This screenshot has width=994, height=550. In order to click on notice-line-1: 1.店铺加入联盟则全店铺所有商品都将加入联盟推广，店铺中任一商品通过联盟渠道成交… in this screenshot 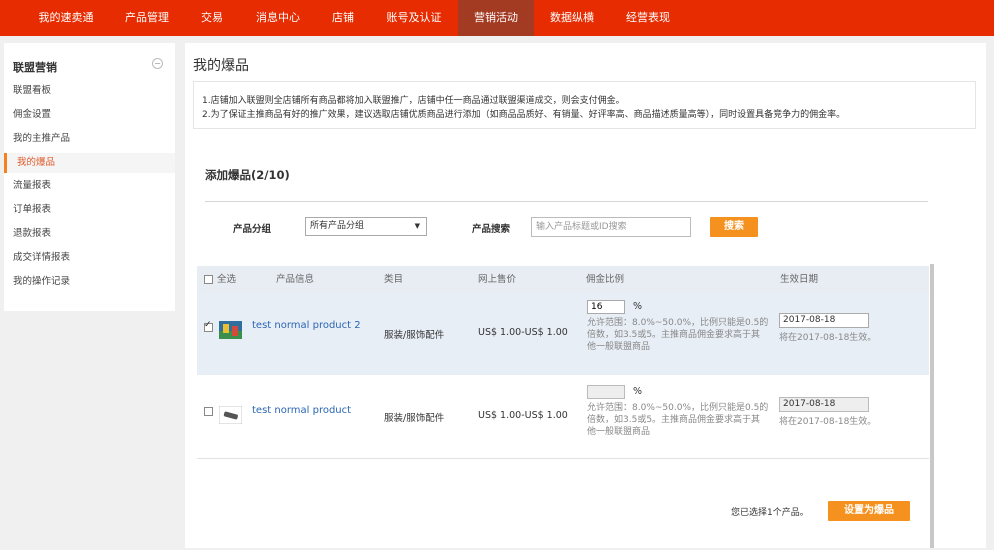, I will do `click(413, 101)`.